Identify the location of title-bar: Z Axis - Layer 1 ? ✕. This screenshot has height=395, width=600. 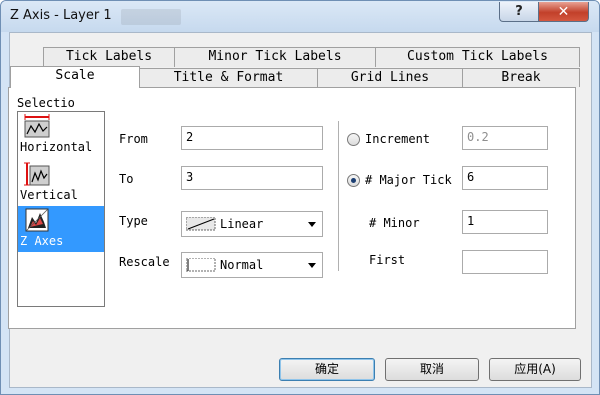
(300, 16).